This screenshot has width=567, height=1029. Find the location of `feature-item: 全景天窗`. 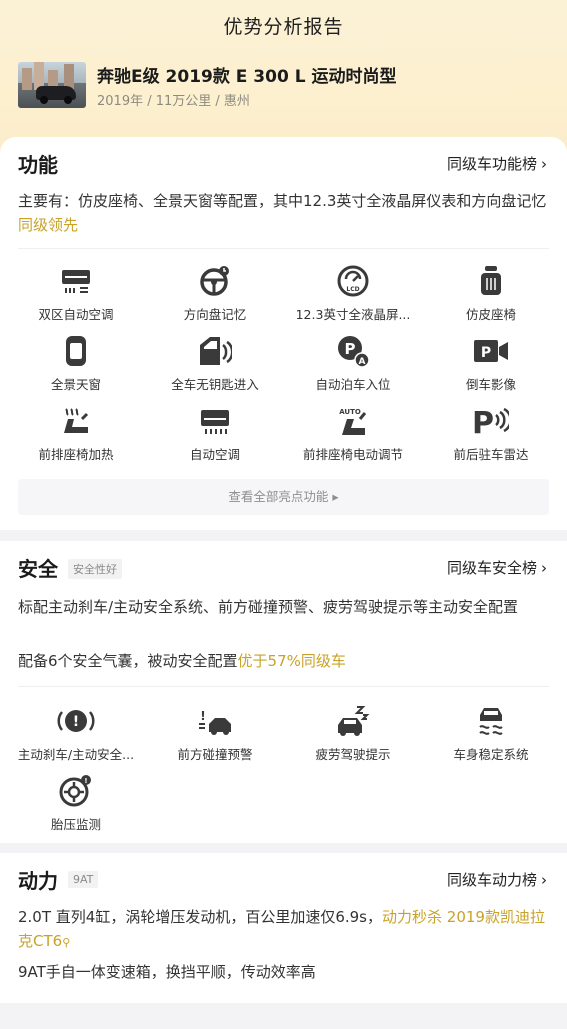

feature-item: 全景天窗 is located at coordinates (76, 363).